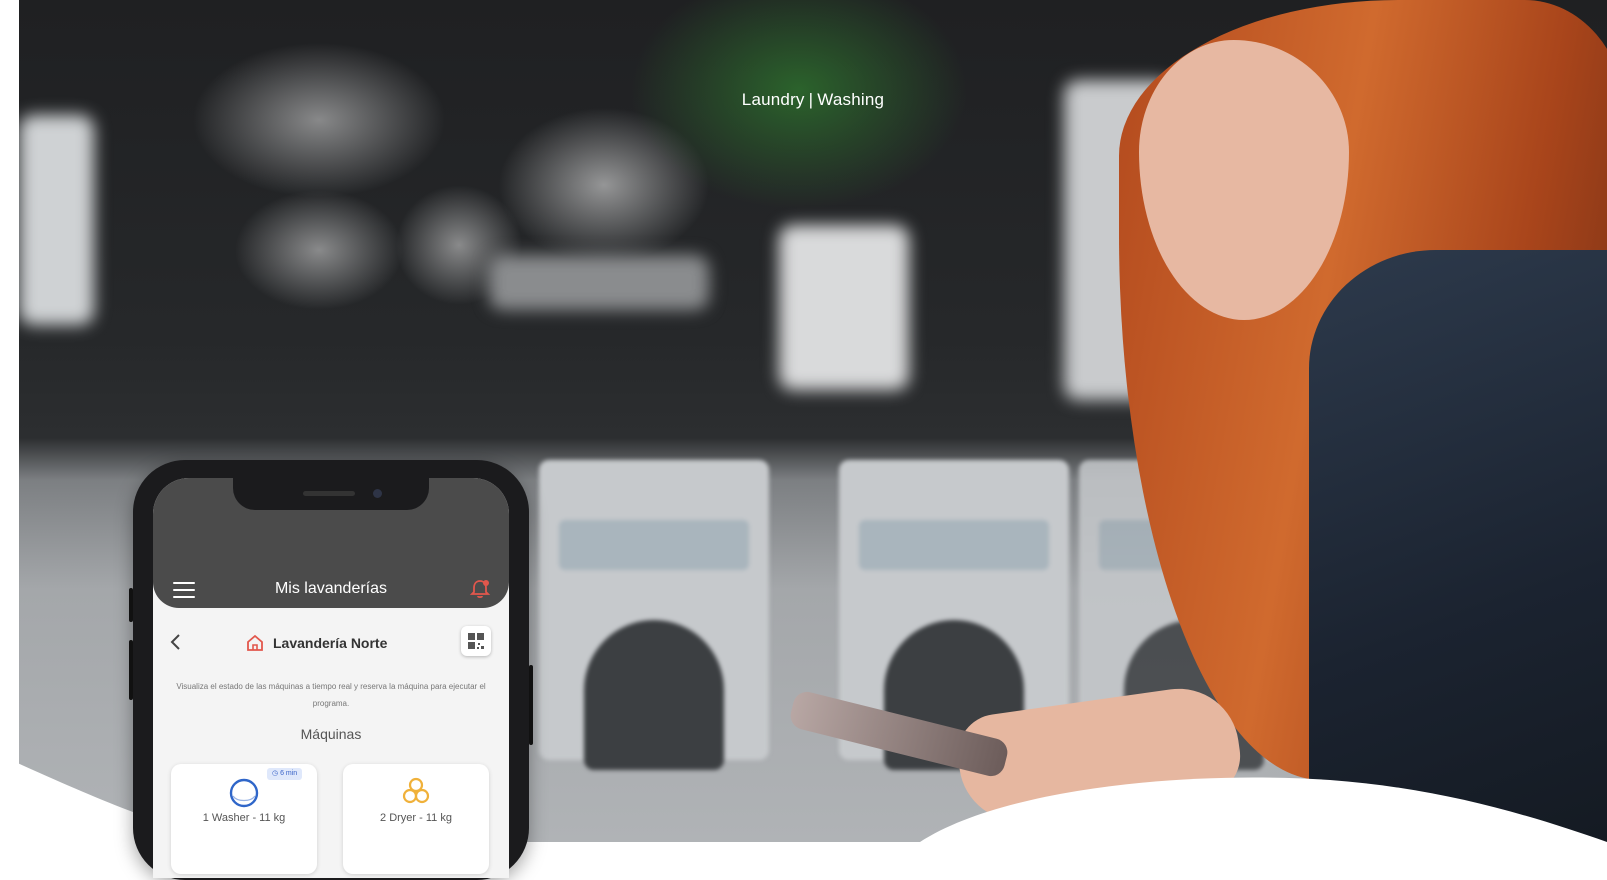 Image resolution: width=1607 pixels, height=880 pixels. I want to click on store-name: Lavandería Norte, so click(330, 643).